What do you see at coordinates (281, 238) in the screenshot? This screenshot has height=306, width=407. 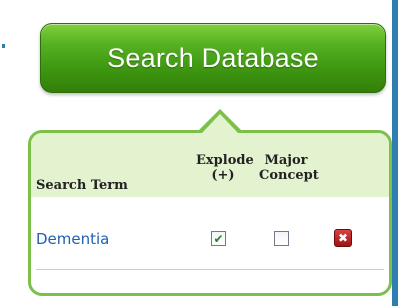 I see `major-concept-checkbox` at bounding box center [281, 238].